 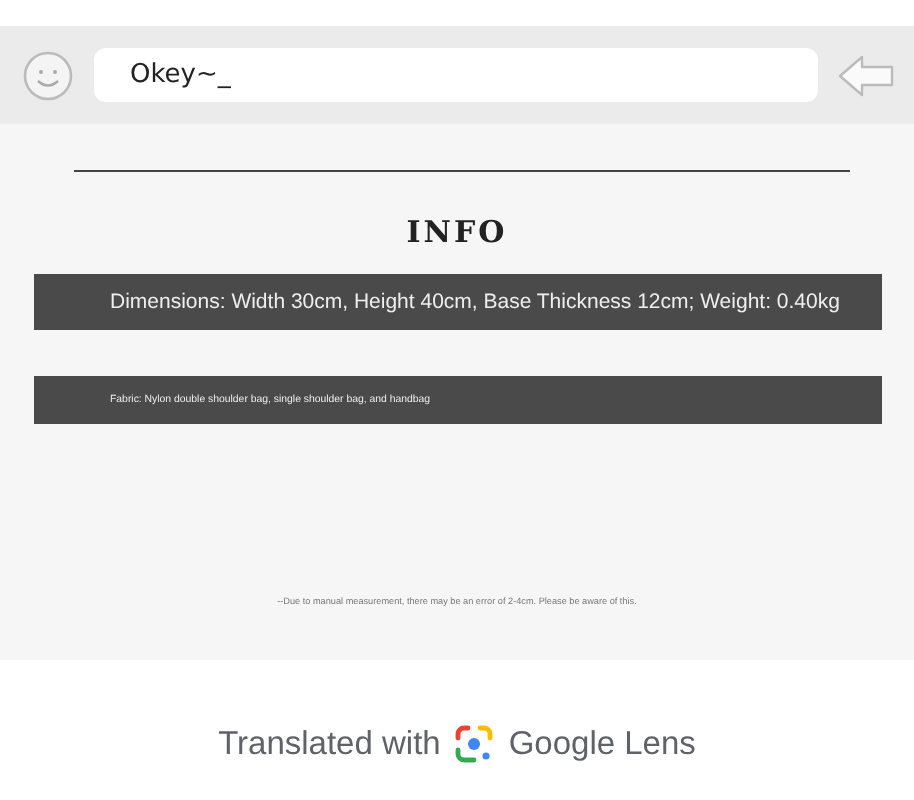 I want to click on spec-text: Dimensions: Width 30cm, Height 40cm, Base Thickness 12cm; Weight: 0.40kg, so click(x=475, y=302).